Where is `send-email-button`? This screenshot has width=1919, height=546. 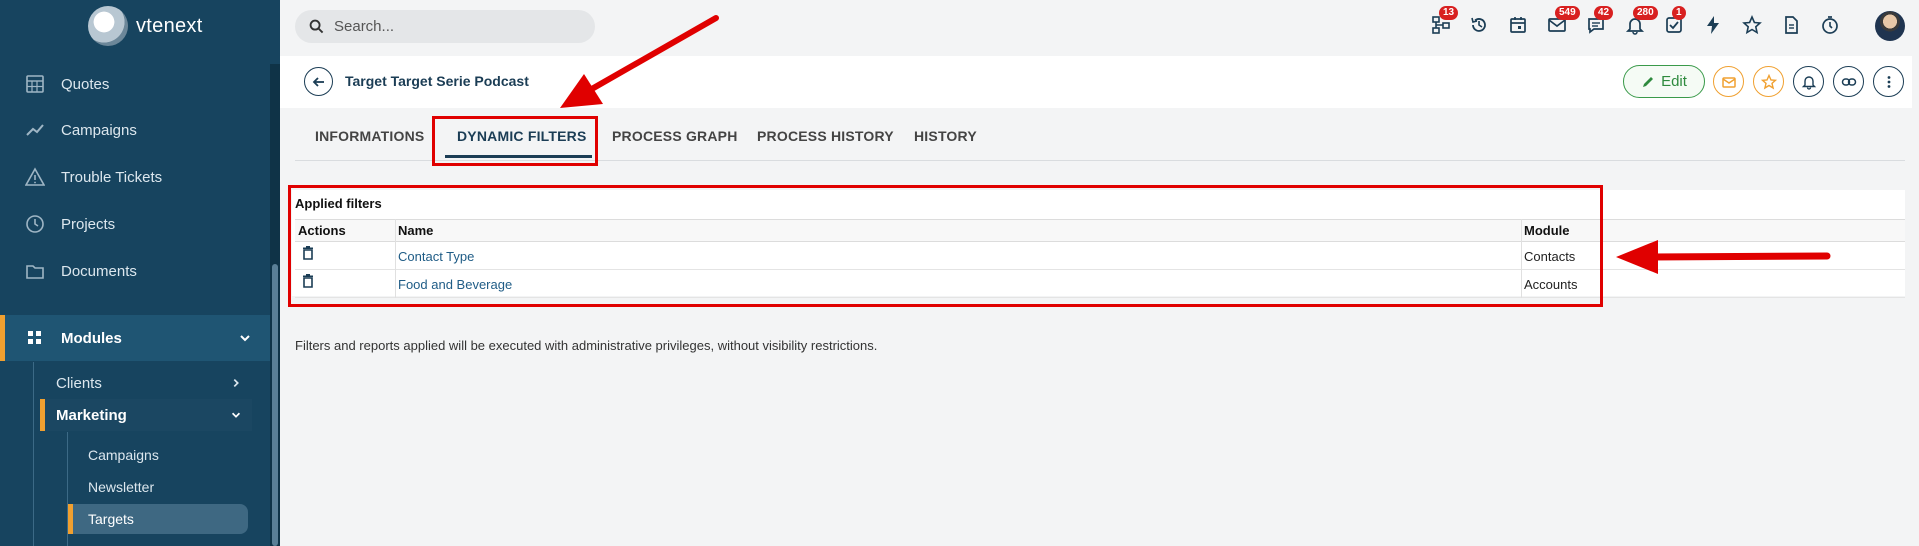 send-email-button is located at coordinates (1728, 81).